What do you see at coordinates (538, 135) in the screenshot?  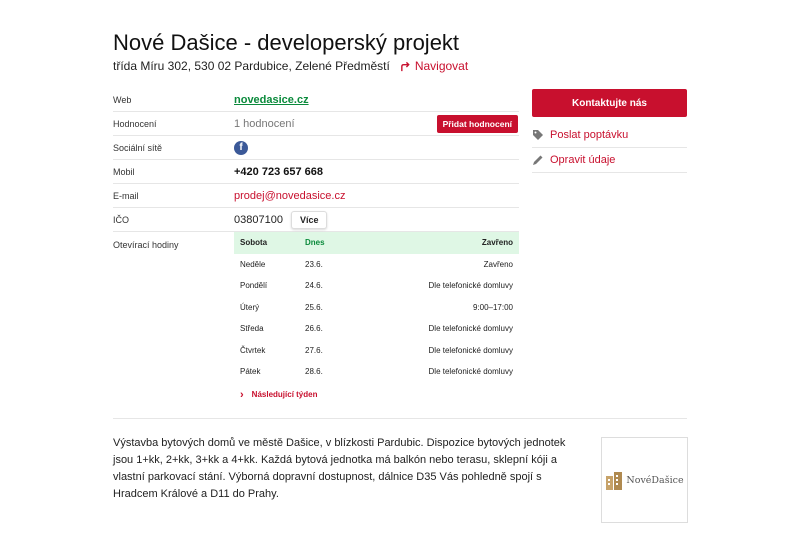 I see `tag-icon` at bounding box center [538, 135].